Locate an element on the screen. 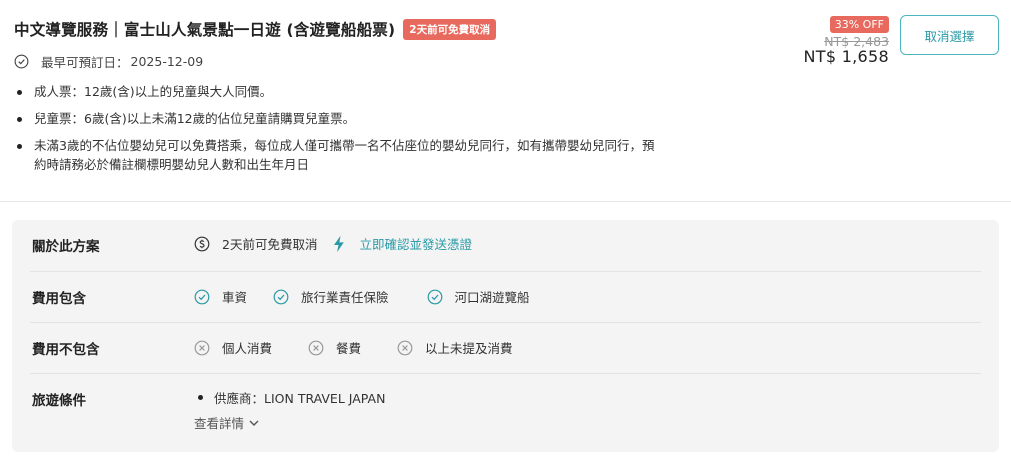 Image resolution: width=1011 pixels, height=460 pixels. chevron-down-icon is located at coordinates (254, 423).